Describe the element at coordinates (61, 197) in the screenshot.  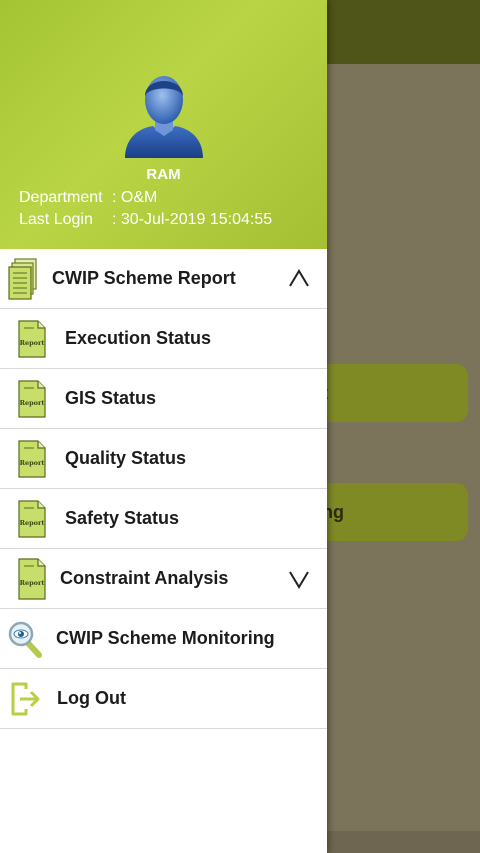
I see `department-label: Department` at that location.